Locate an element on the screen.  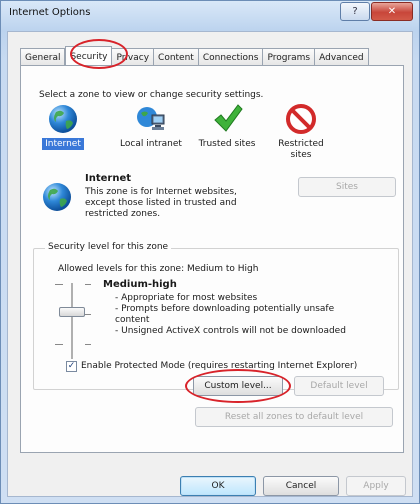
help-icon: ? is located at coordinates (355, 11).